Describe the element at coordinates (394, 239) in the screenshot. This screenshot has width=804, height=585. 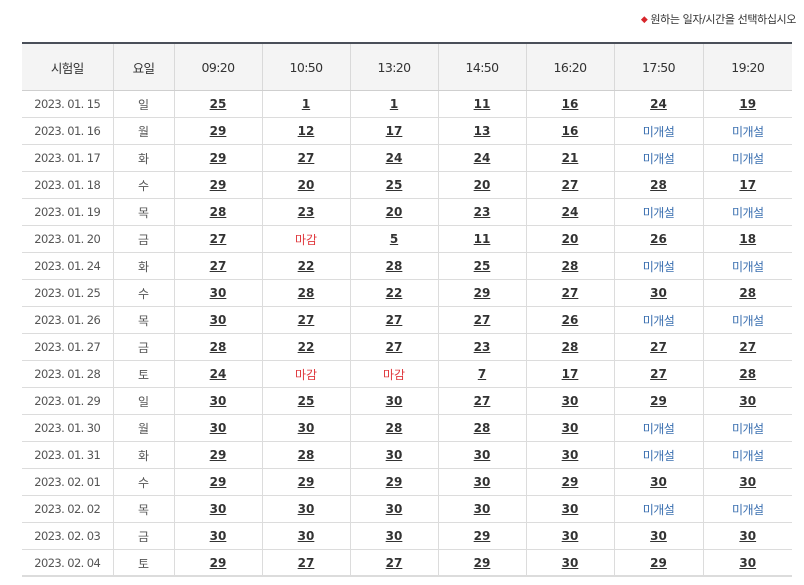
I see `available-seats-link: 5` at that location.